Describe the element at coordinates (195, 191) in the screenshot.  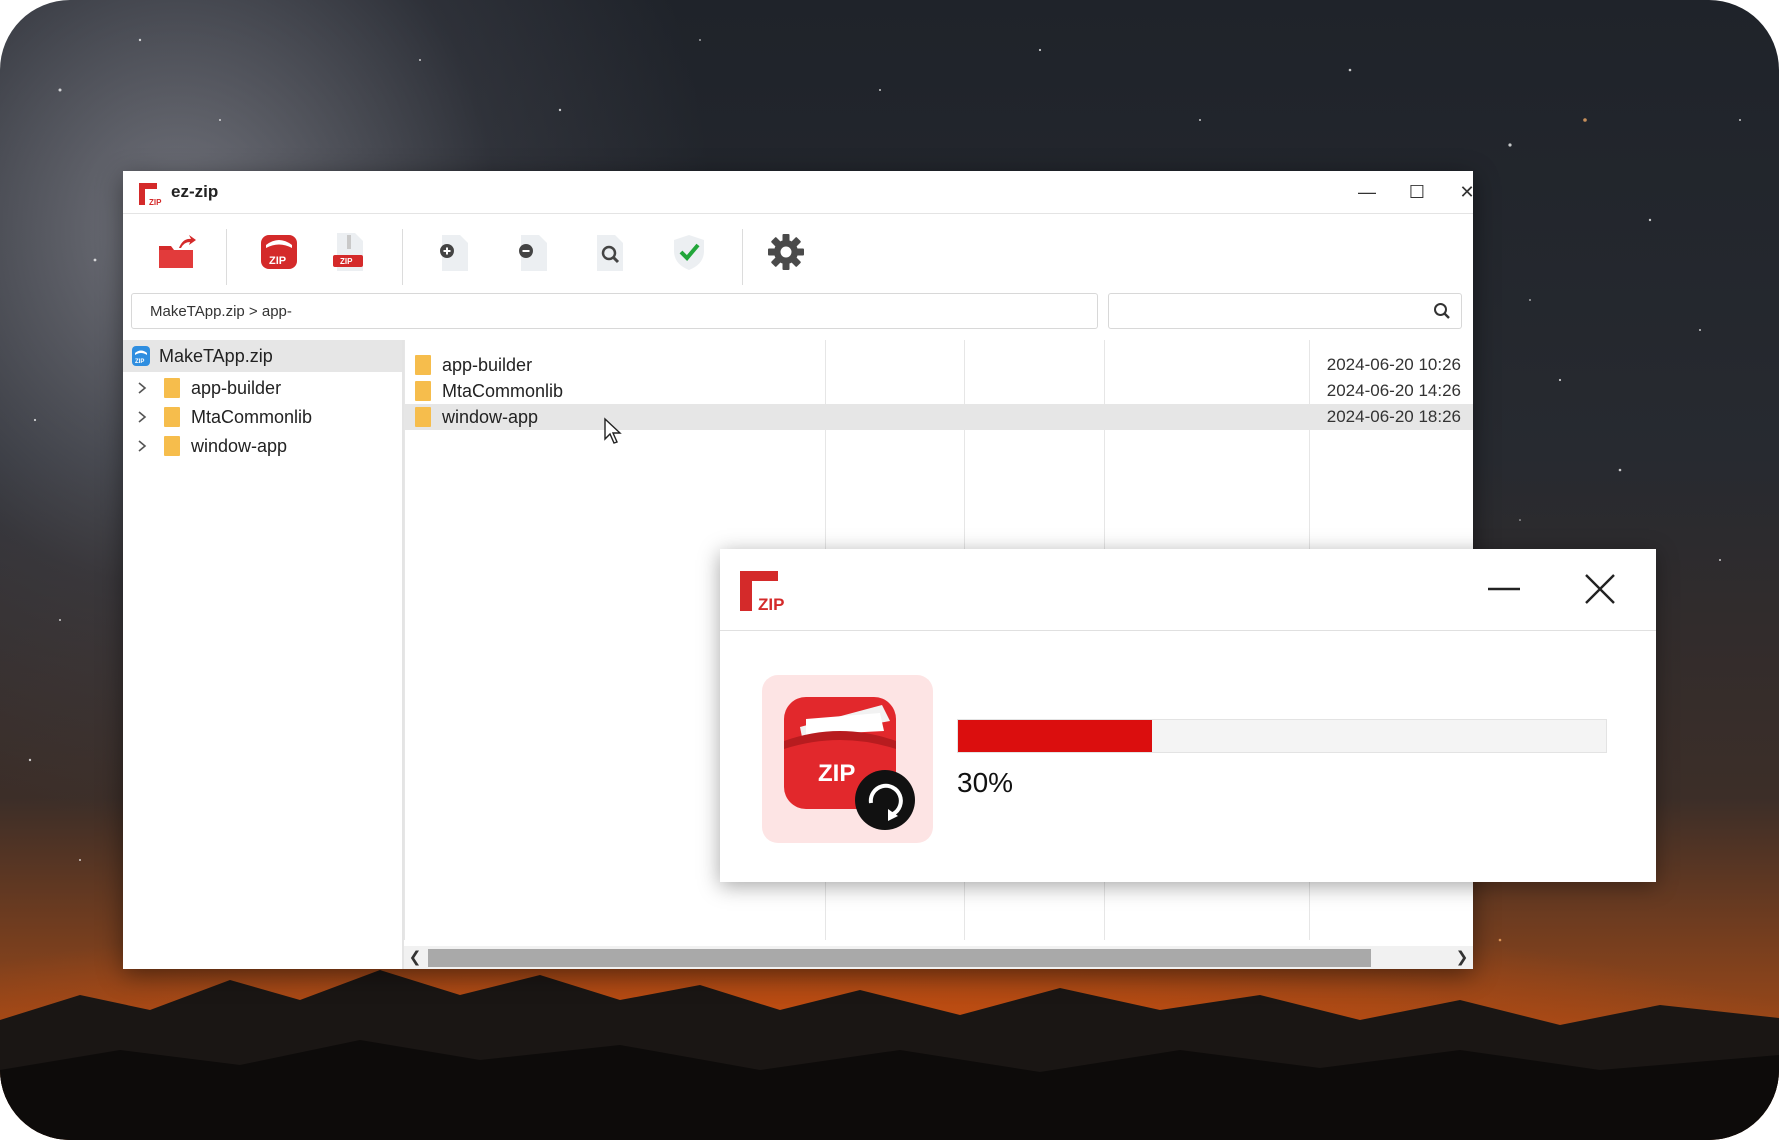
I see `app-title: ez-zip` at that location.